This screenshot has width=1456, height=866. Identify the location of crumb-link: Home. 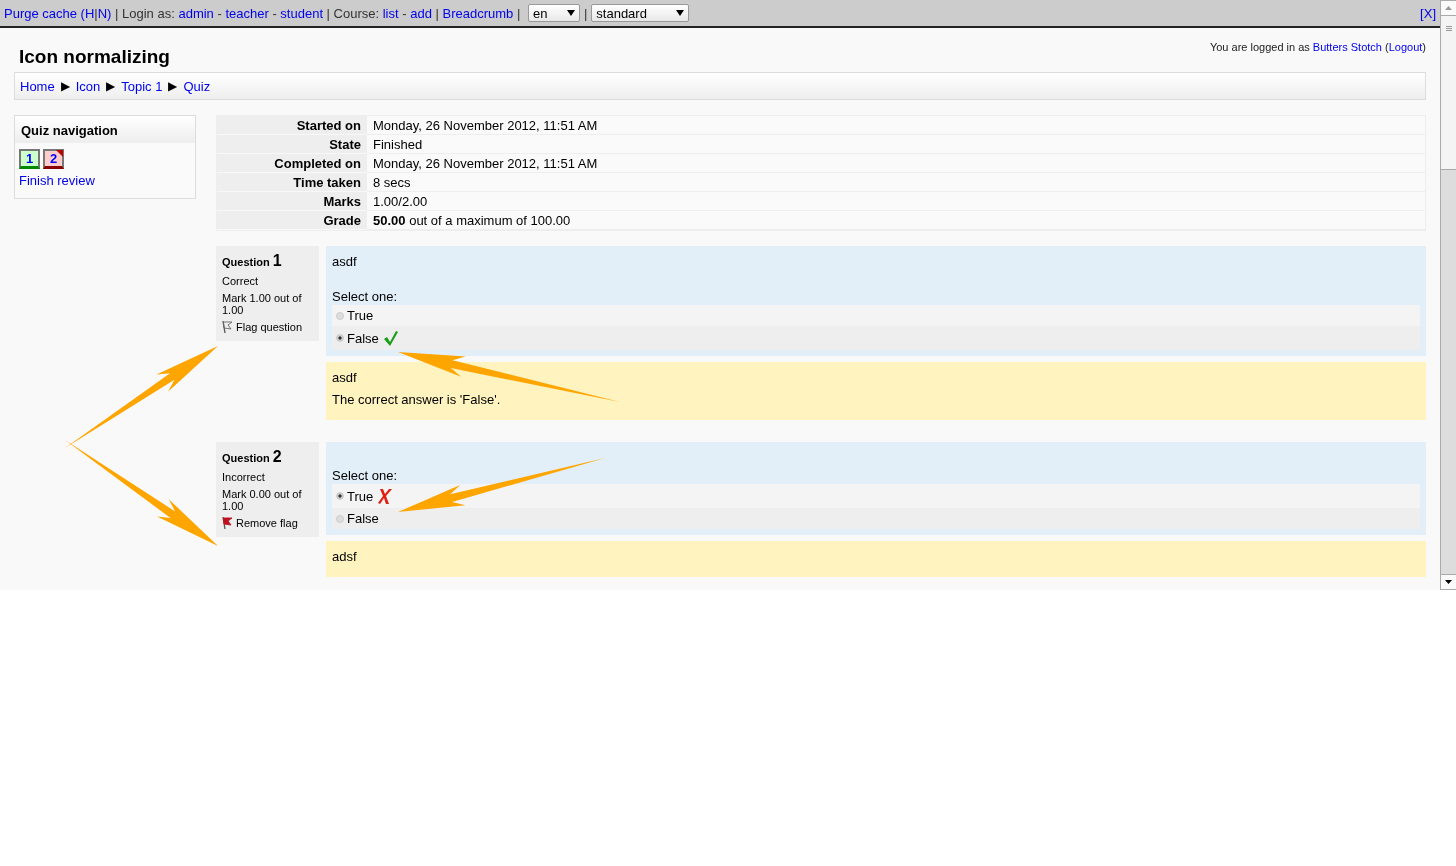
(37, 86).